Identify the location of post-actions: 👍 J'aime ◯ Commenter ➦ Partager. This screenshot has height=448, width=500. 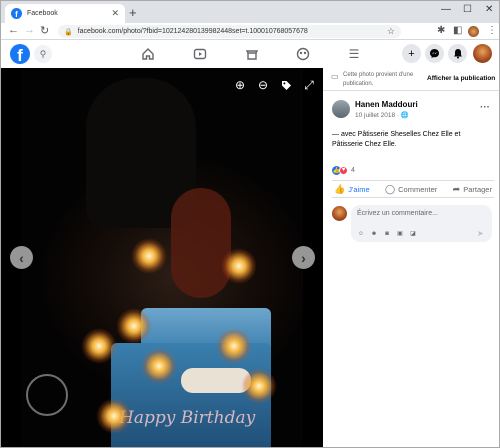
(413, 189).